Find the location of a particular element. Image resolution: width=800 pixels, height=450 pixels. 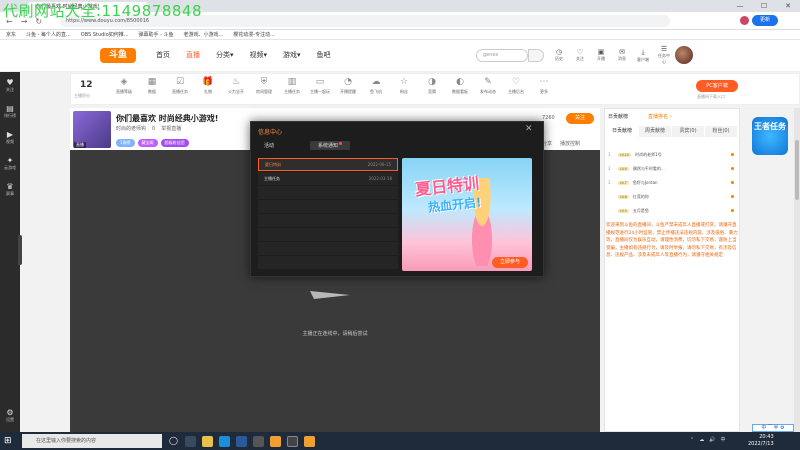

level-badge: LV.5 is located at coordinates (623, 210).